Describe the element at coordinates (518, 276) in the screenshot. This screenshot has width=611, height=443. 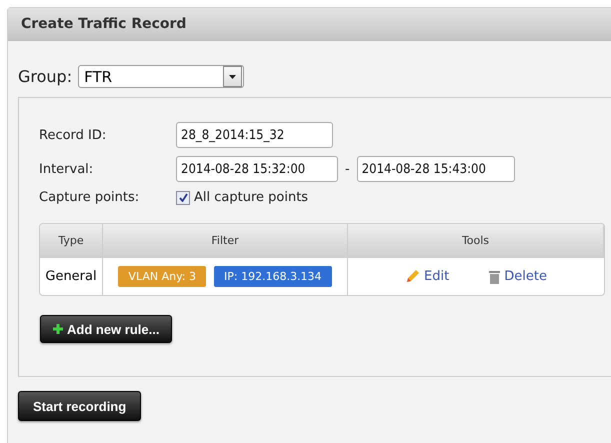
I see `delete-link: Delete` at that location.